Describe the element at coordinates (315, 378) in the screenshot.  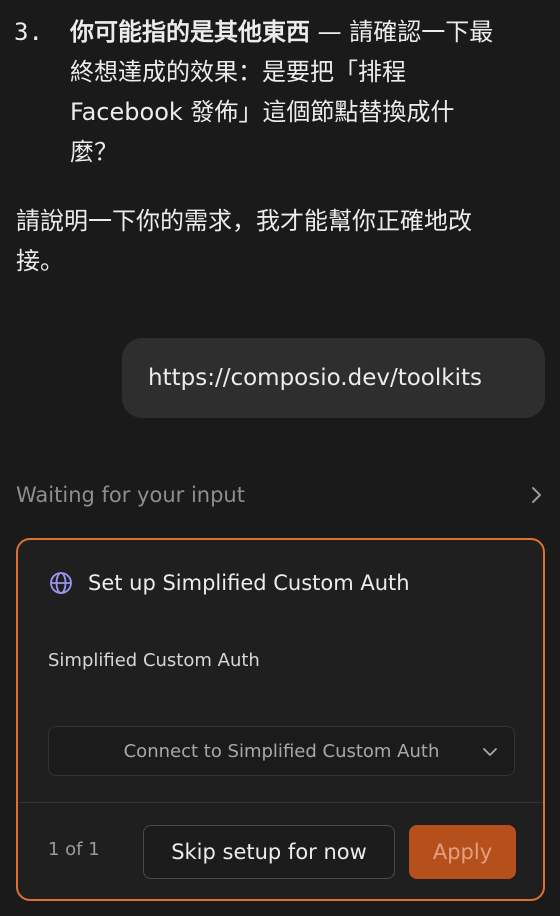
I see `user-message-text: https://composio.dev/toolkits` at that location.